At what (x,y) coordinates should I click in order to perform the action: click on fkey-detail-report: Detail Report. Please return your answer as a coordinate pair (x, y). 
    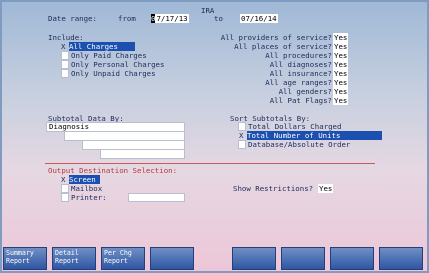
    Looking at the image, I should click on (74, 258).